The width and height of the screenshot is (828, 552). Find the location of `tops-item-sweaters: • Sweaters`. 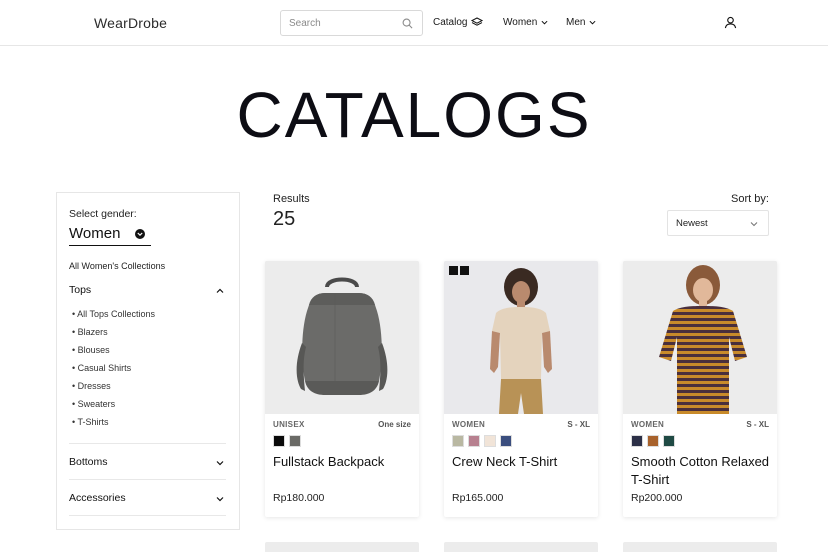

tops-item-sweaters: • Sweaters is located at coordinates (93, 404).